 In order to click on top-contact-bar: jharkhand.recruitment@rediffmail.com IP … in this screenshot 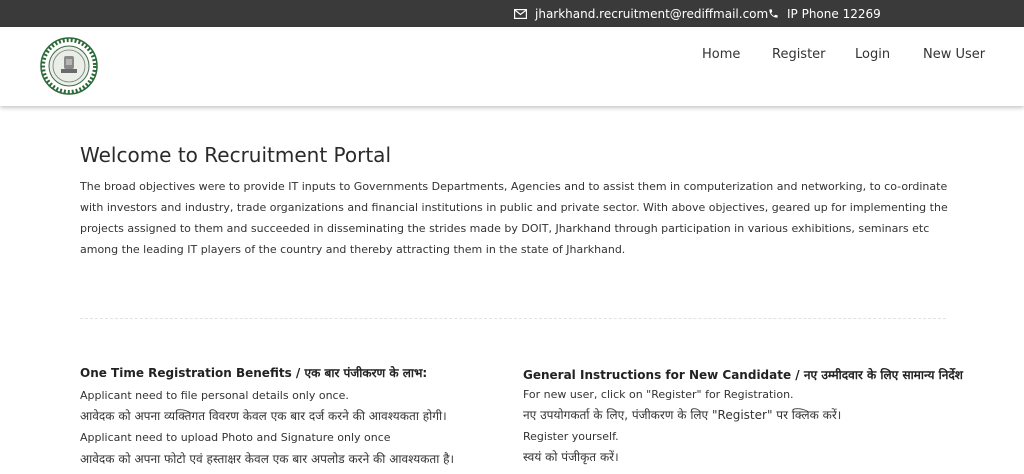, I will do `click(512, 13)`.